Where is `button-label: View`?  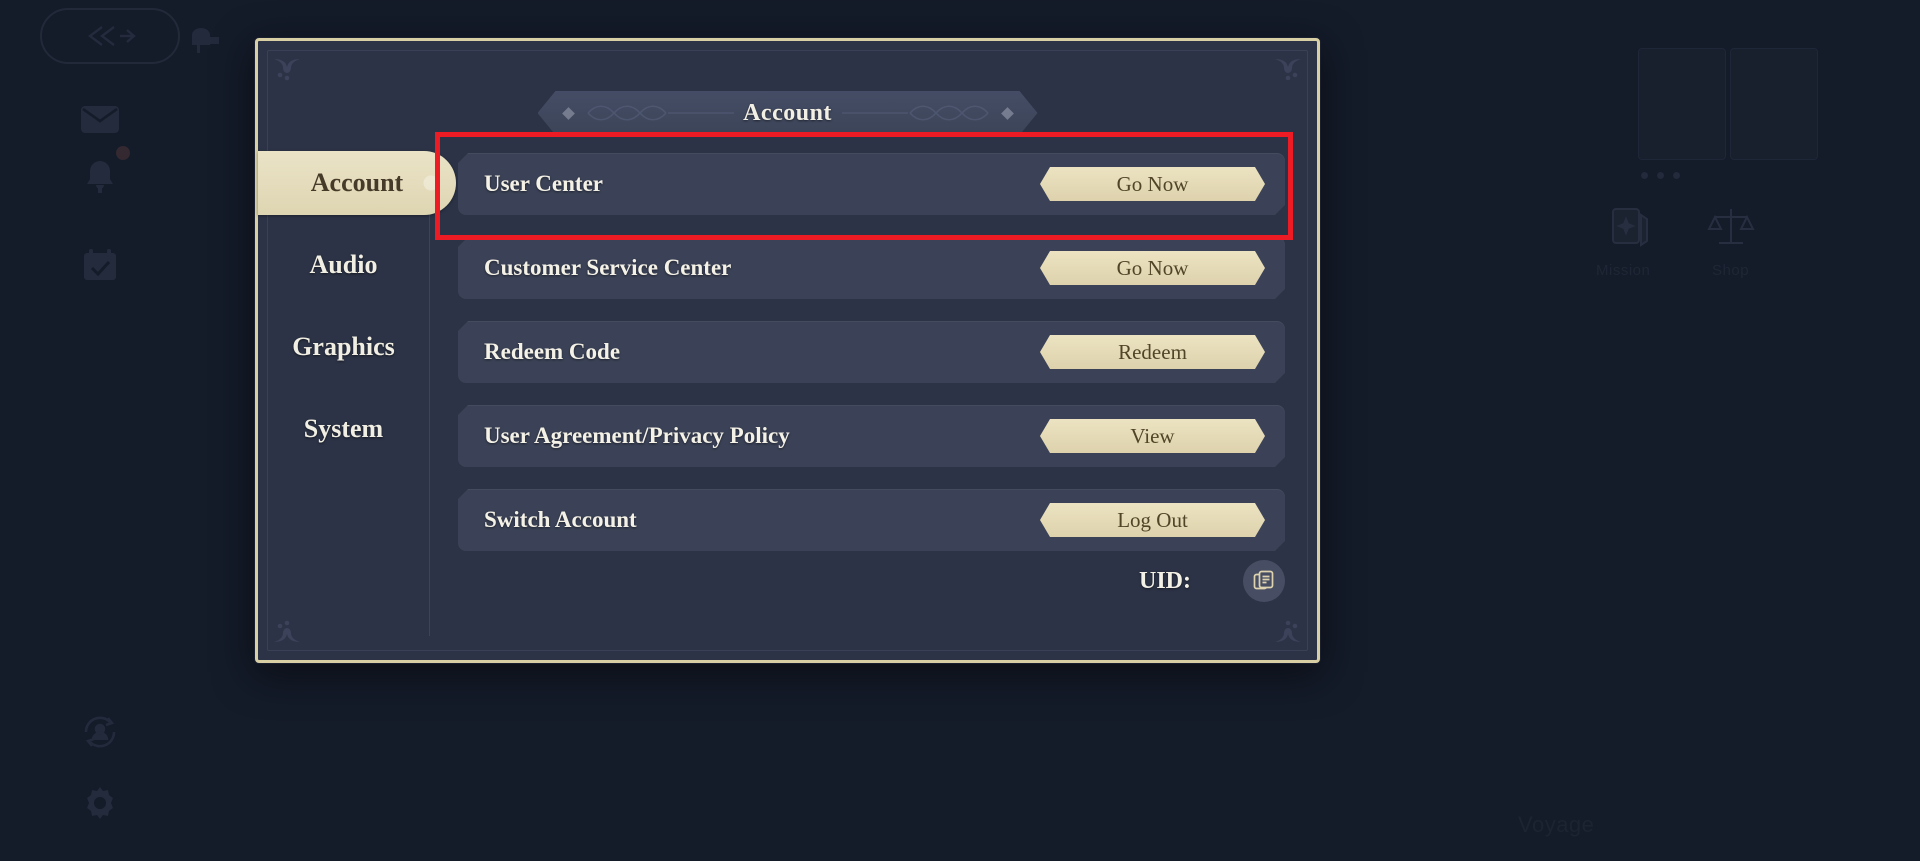
button-label: View is located at coordinates (1152, 435).